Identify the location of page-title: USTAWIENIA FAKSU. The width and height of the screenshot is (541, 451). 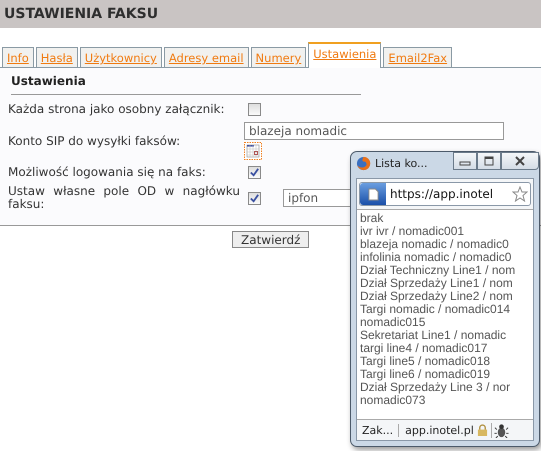
(81, 14).